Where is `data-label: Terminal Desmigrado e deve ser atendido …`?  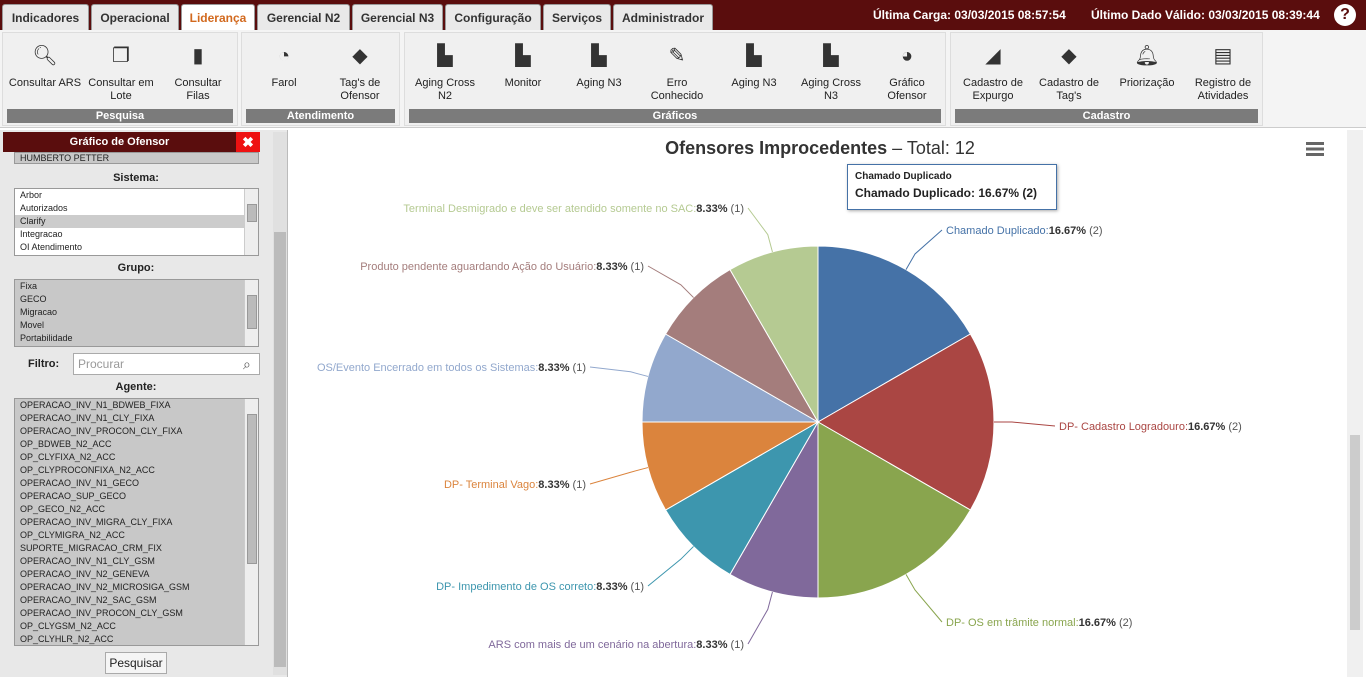
data-label: Terminal Desmigrado e deve ser atendido … is located at coordinates (573, 209).